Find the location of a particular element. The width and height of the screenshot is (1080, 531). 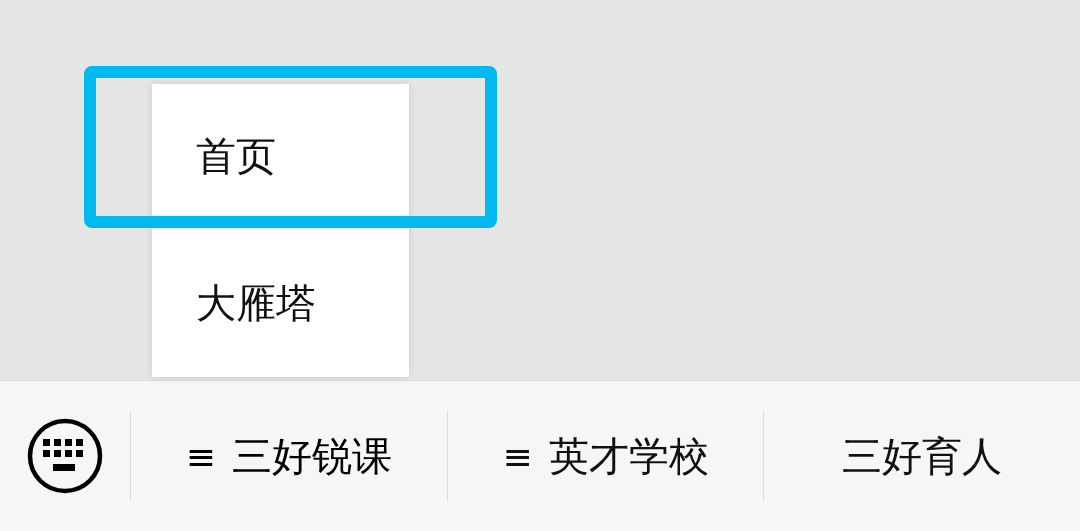

submenu-item: 大雁塔 is located at coordinates (280, 302).